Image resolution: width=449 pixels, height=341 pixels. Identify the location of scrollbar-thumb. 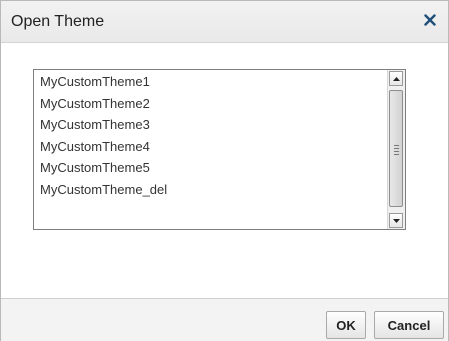
(396, 148).